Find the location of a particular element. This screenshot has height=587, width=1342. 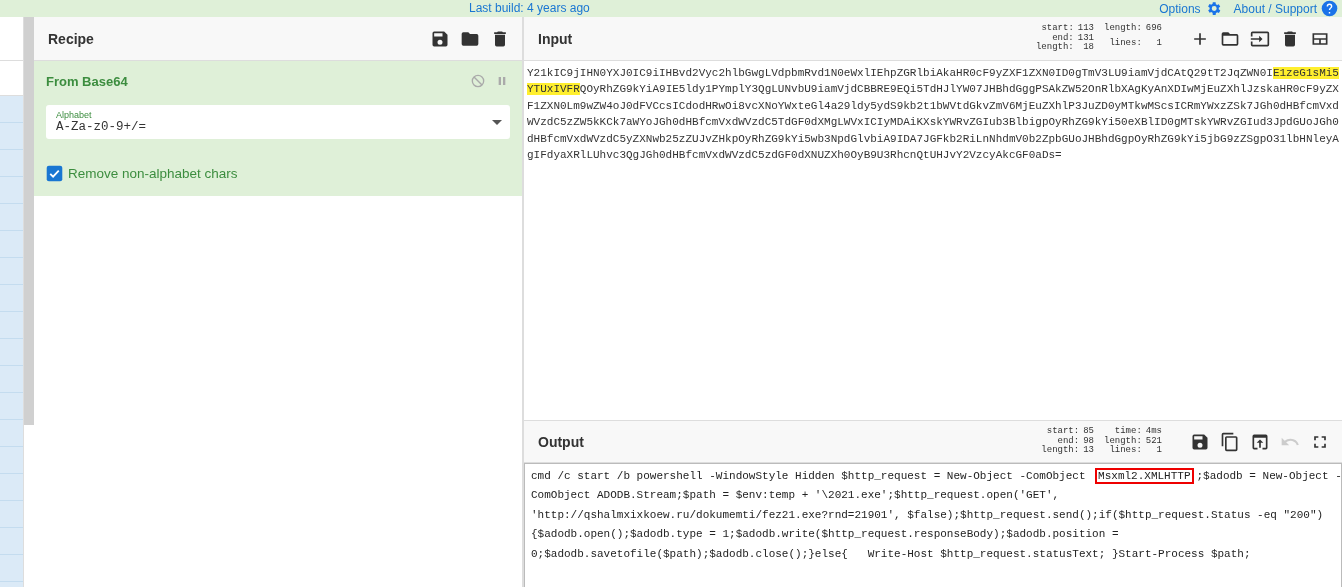

output-text: ;$adodb = New-Object - is located at coordinates (1268, 476).